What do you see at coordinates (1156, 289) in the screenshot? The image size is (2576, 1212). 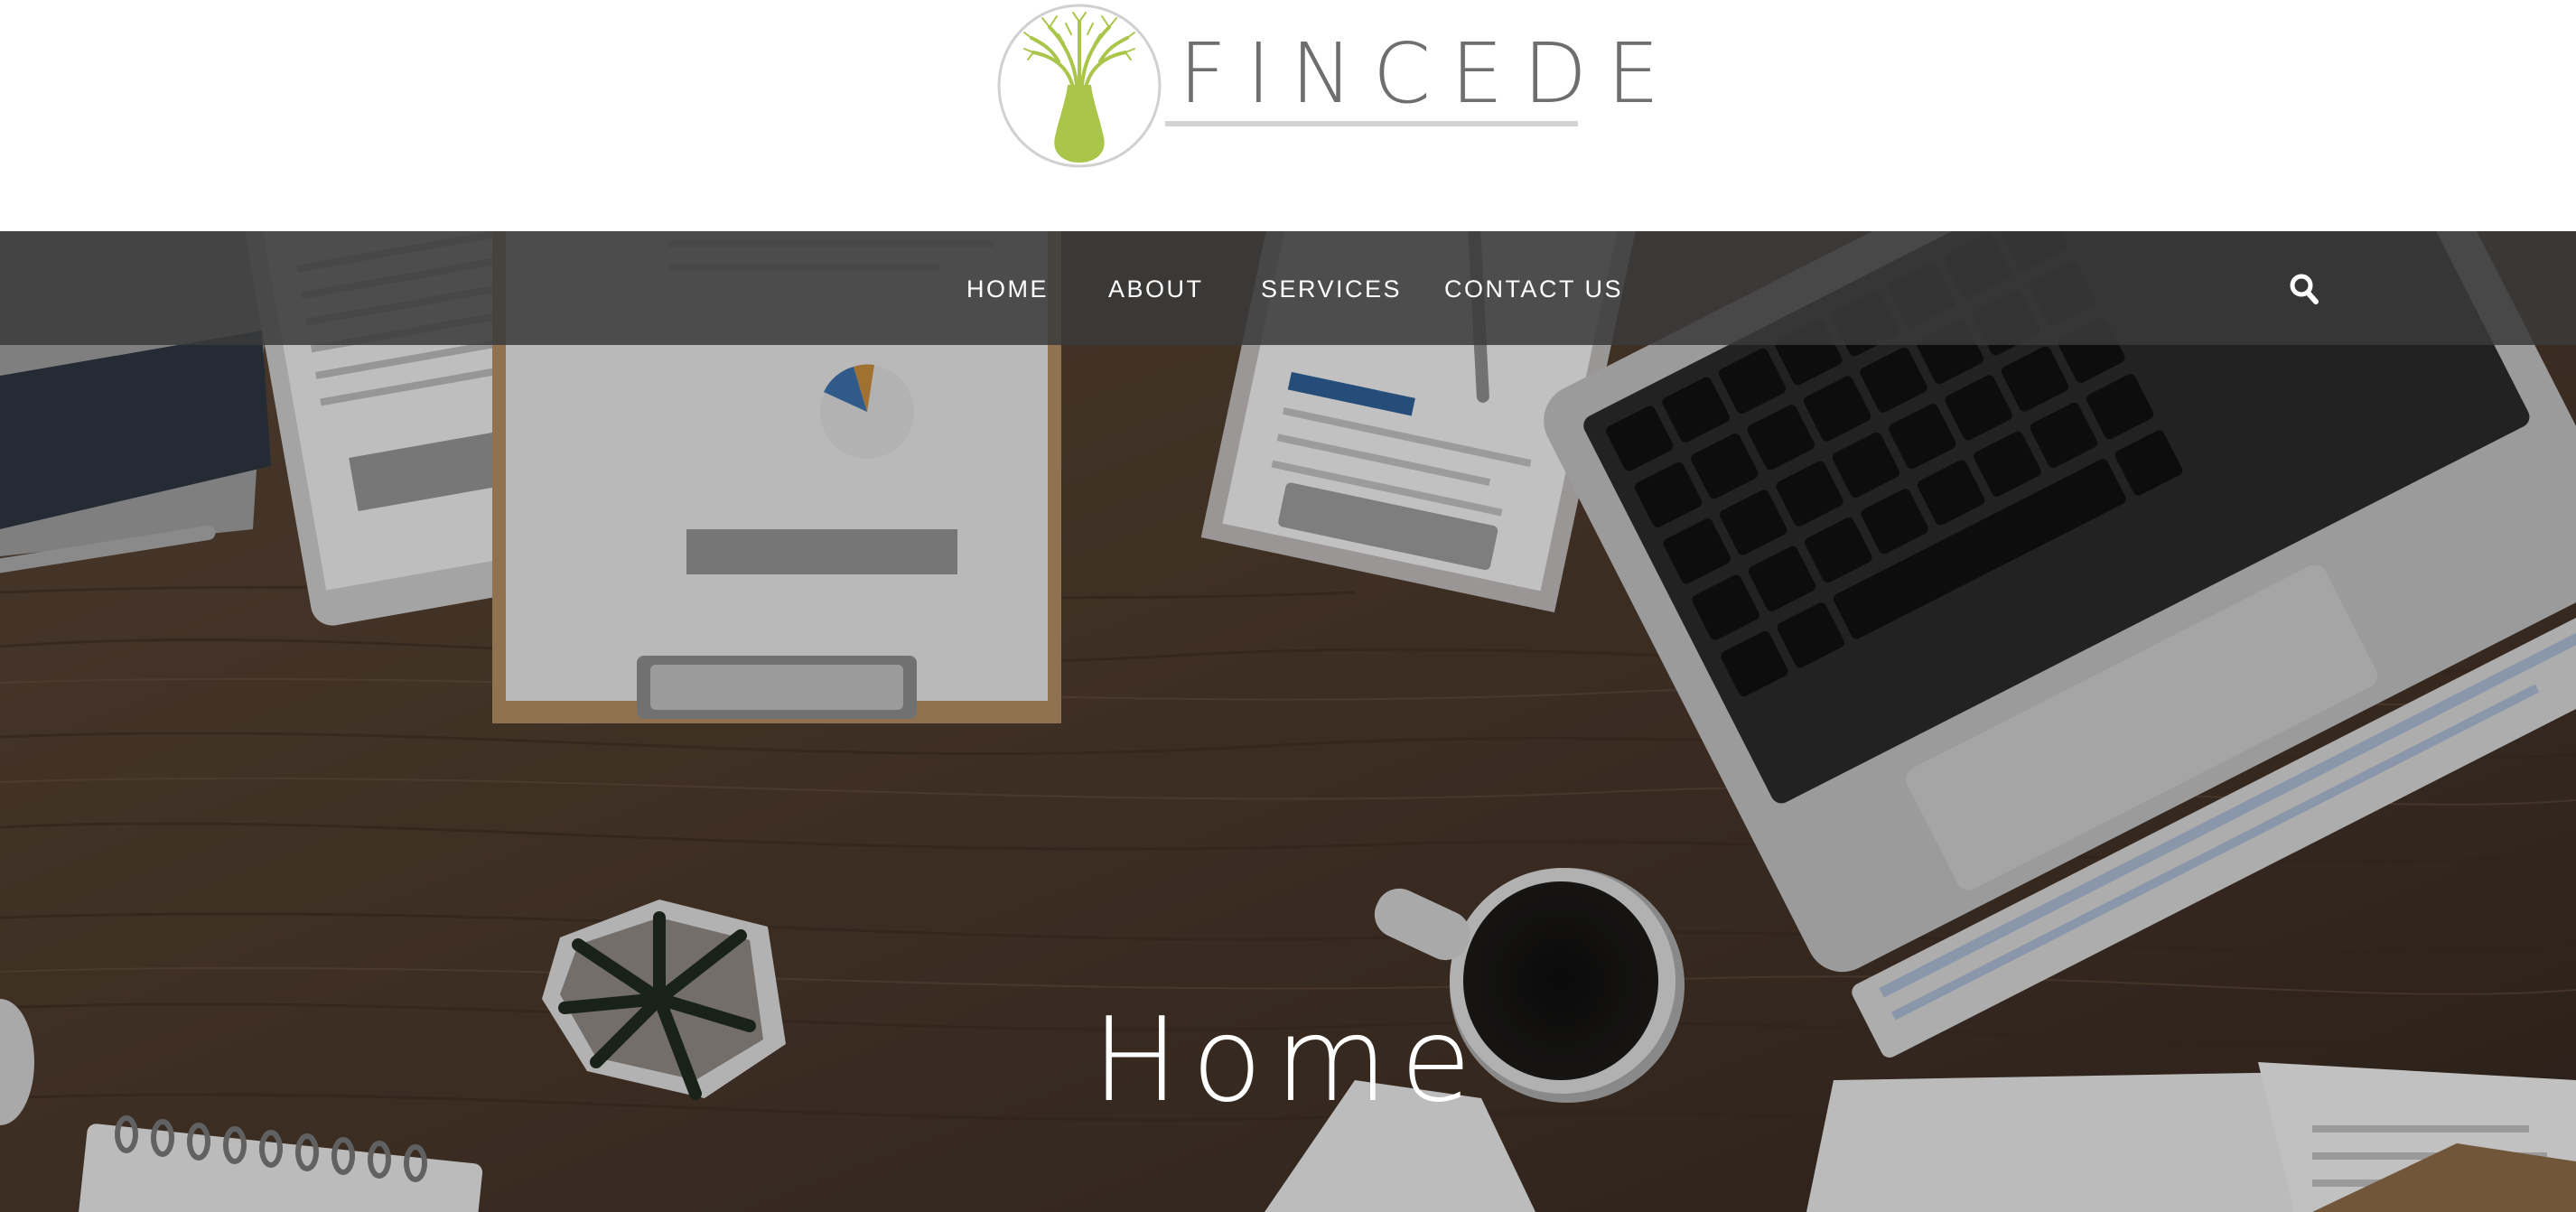 I see `nav-item-about: ABOUT` at bounding box center [1156, 289].